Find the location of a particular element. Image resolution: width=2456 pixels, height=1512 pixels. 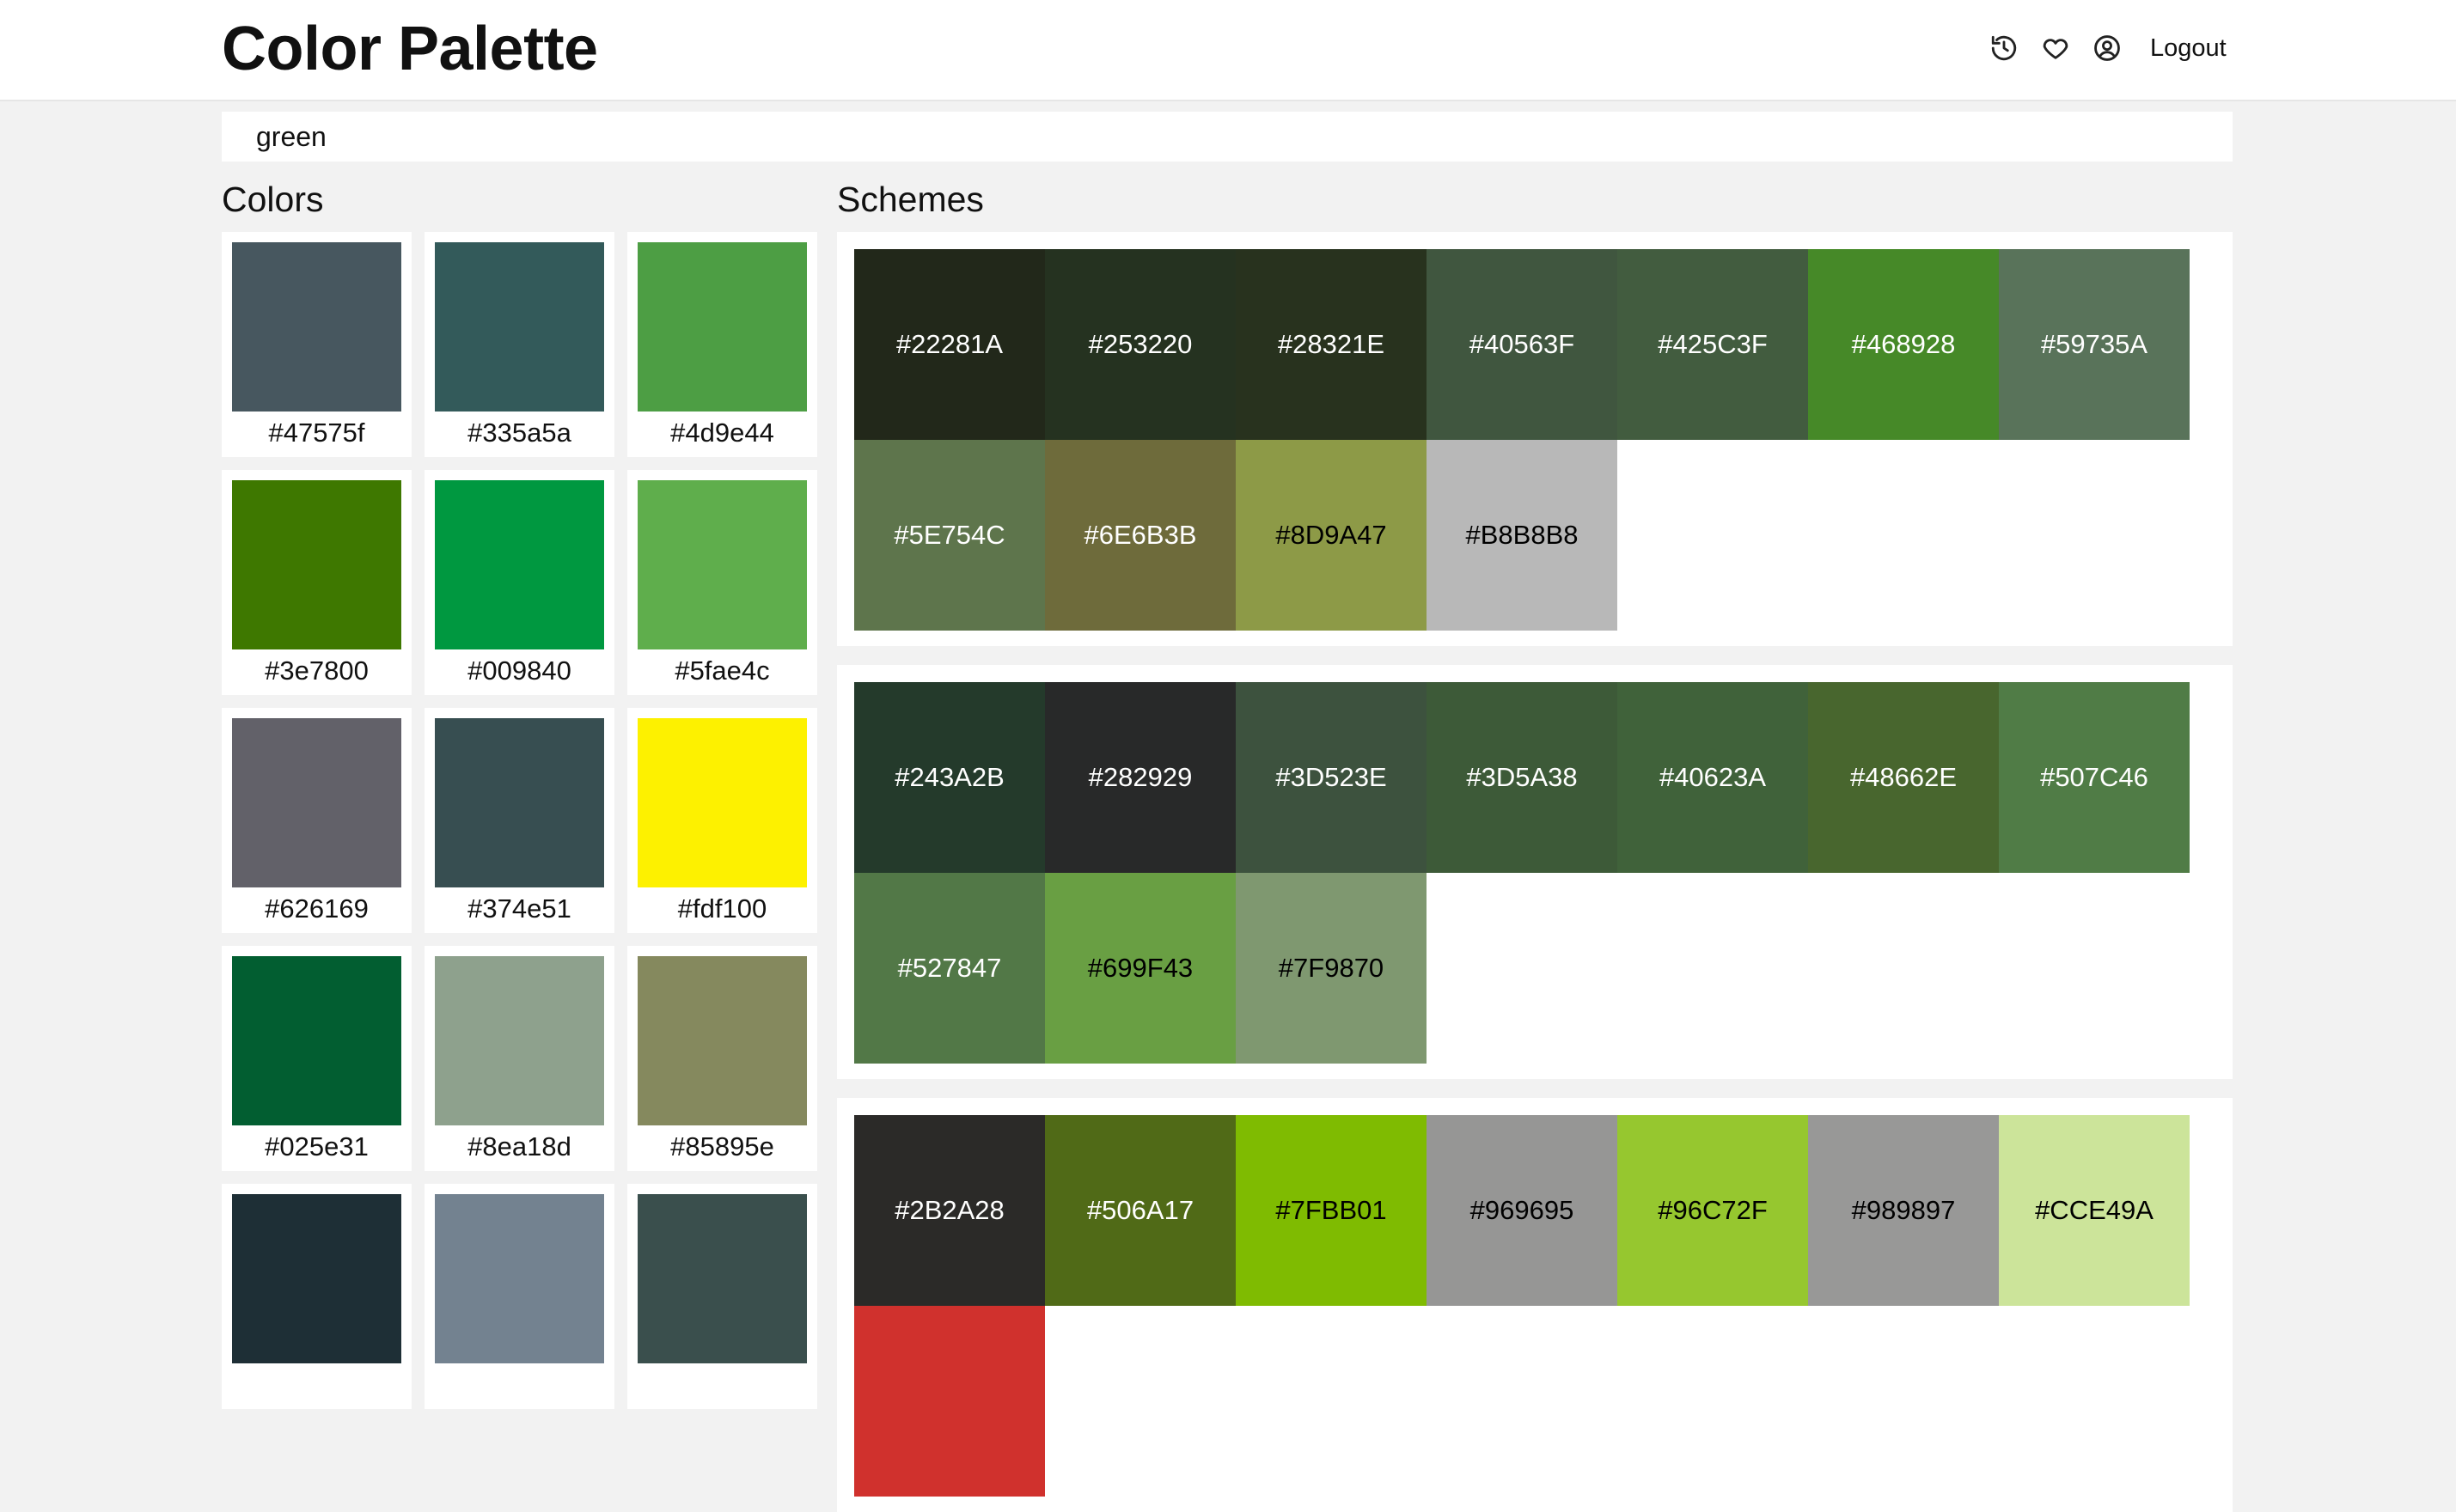

scheme-color-cell: #3D5A38 is located at coordinates (1522, 777).